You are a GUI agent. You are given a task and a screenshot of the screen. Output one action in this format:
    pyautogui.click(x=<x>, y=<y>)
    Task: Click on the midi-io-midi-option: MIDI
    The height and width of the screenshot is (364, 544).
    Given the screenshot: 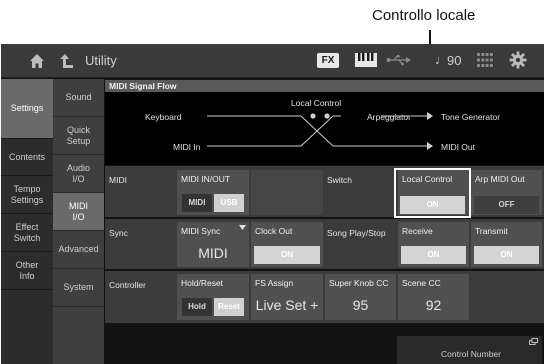 What is the action you would take?
    pyautogui.click(x=197, y=203)
    